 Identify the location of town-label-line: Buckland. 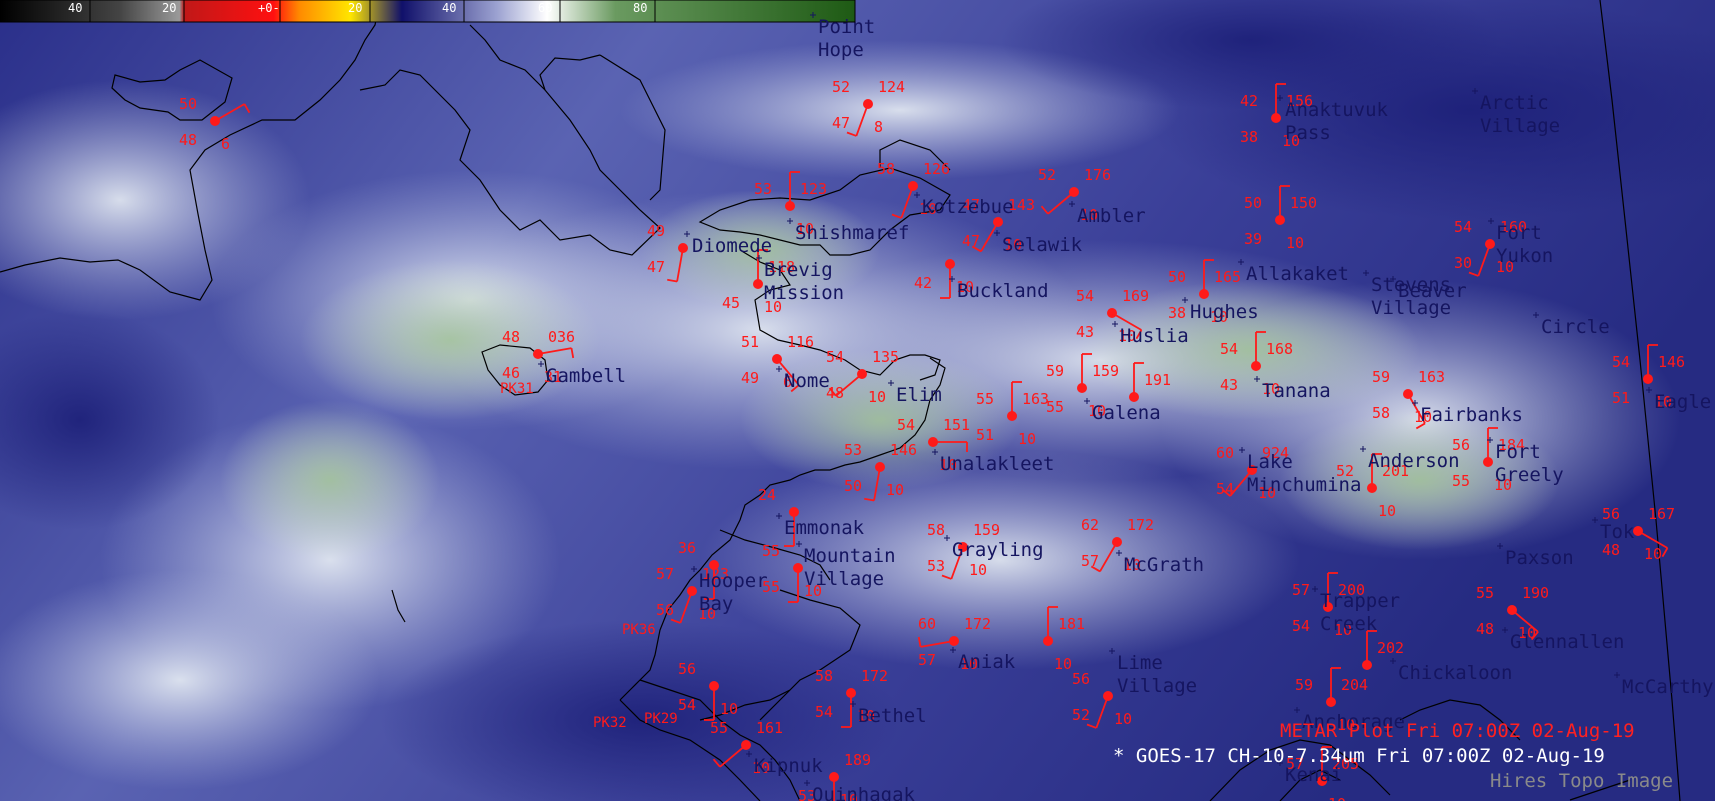
(1003, 291).